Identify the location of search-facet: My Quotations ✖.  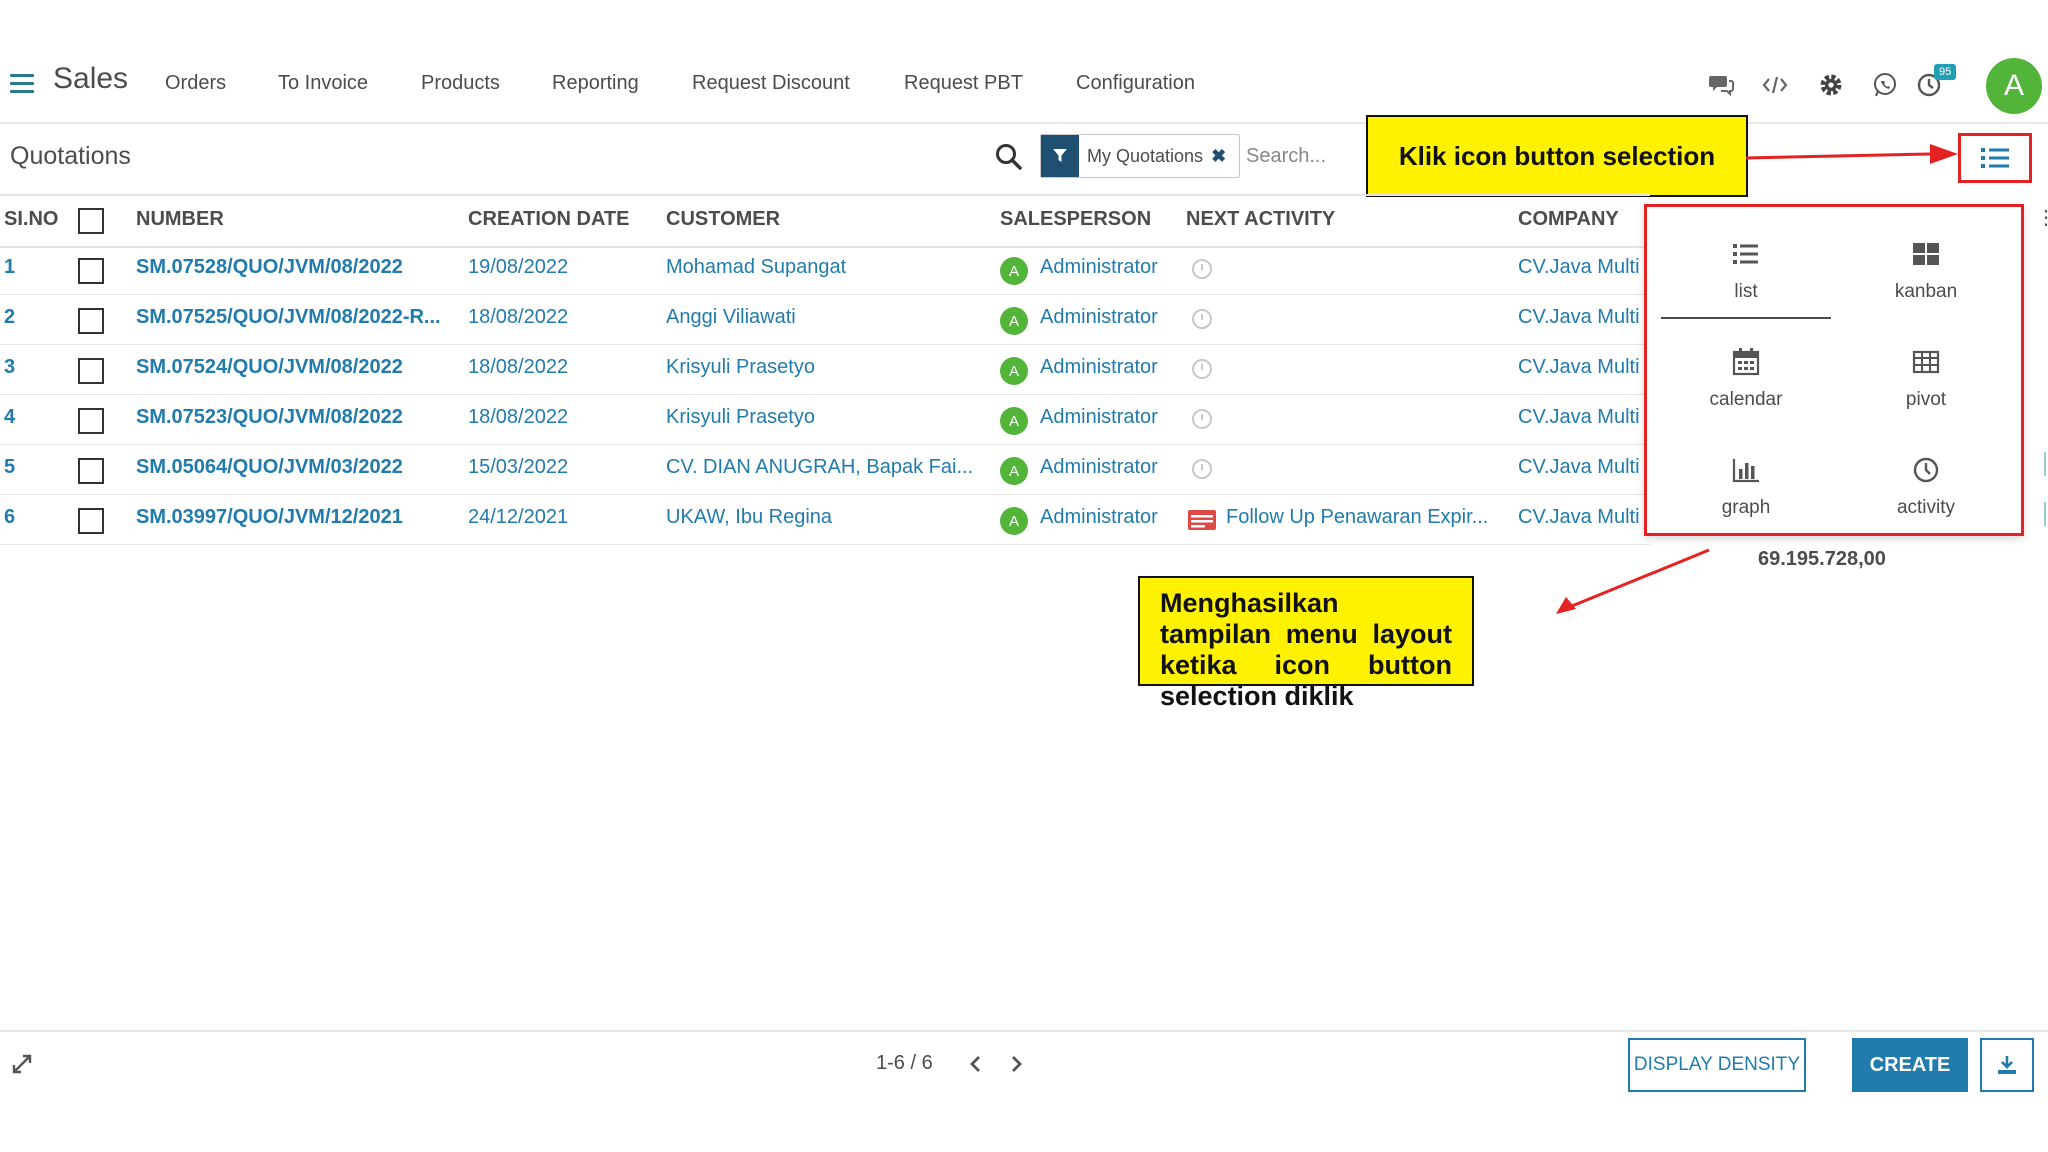
(1140, 156).